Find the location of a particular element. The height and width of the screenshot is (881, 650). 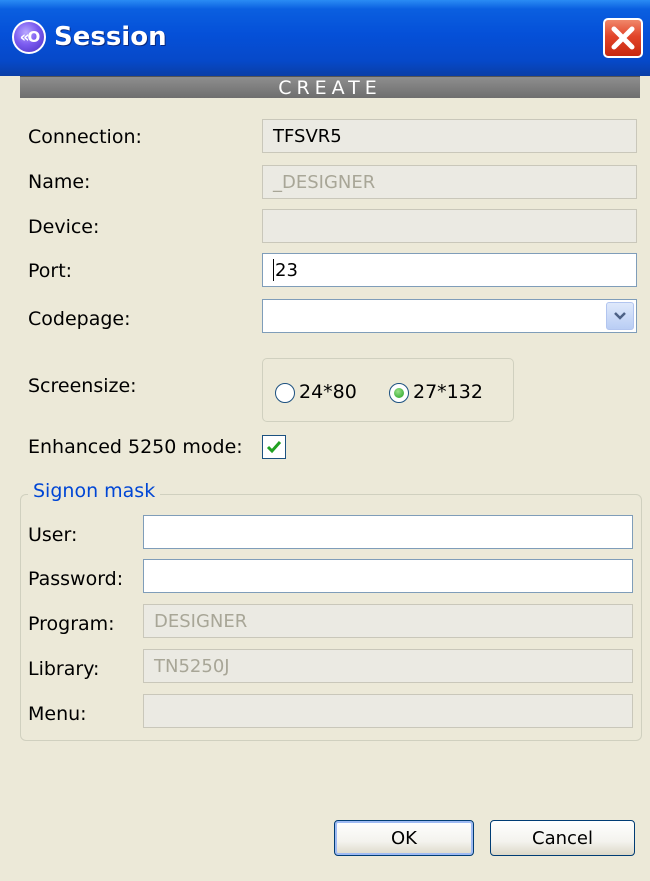

chevron-down-icon is located at coordinates (620, 316).